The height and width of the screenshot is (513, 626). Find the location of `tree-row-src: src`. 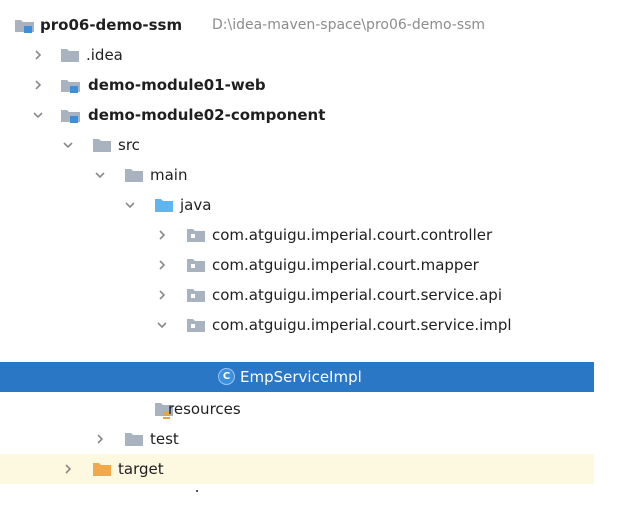

tree-row-src: src is located at coordinates (297, 145).